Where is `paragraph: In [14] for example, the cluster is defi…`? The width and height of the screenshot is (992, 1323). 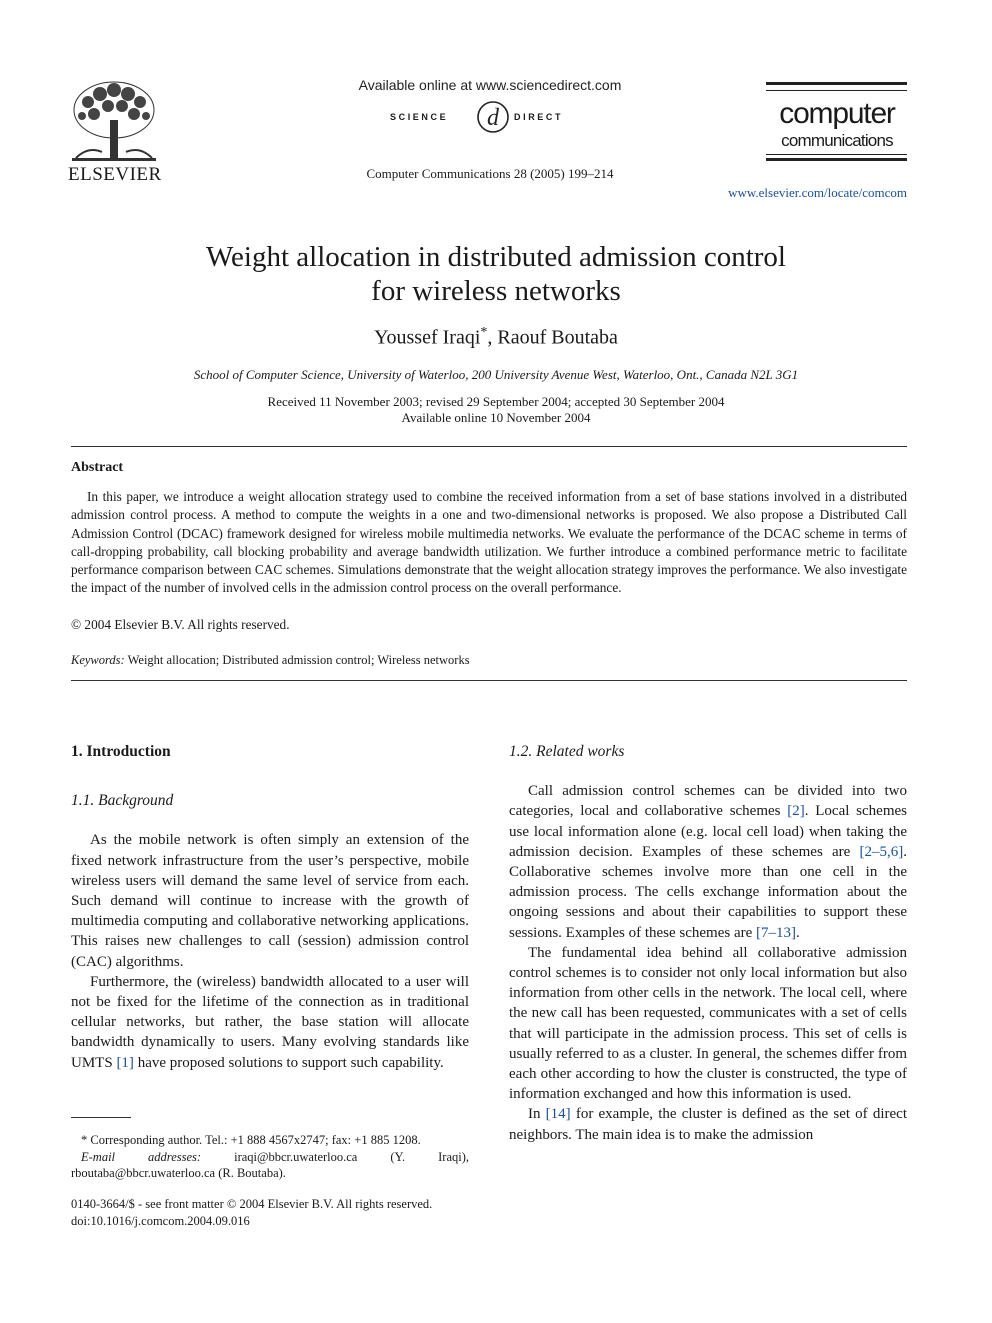
paragraph: In [14] for example, the cluster is defi… is located at coordinates (708, 1124).